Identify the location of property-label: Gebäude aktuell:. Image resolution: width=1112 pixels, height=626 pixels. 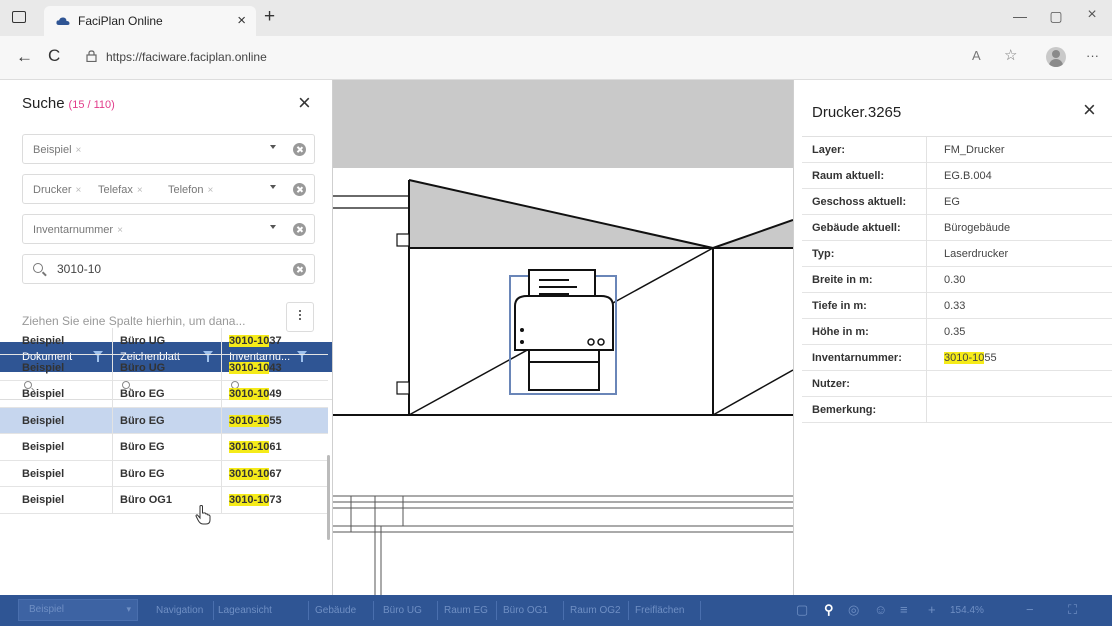
(856, 228).